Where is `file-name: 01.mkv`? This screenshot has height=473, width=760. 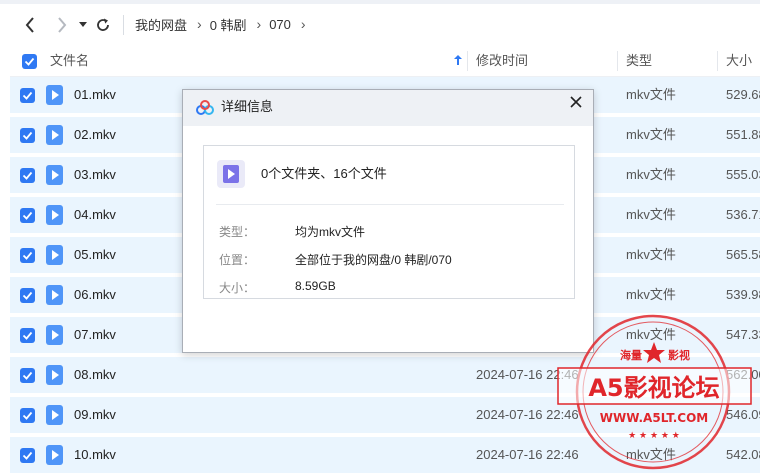
file-name: 01.mkv is located at coordinates (95, 95).